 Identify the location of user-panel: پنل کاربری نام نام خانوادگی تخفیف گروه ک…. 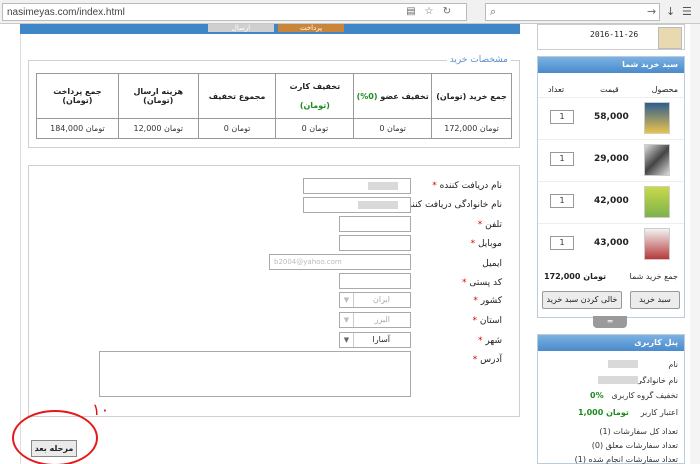
(611, 399).